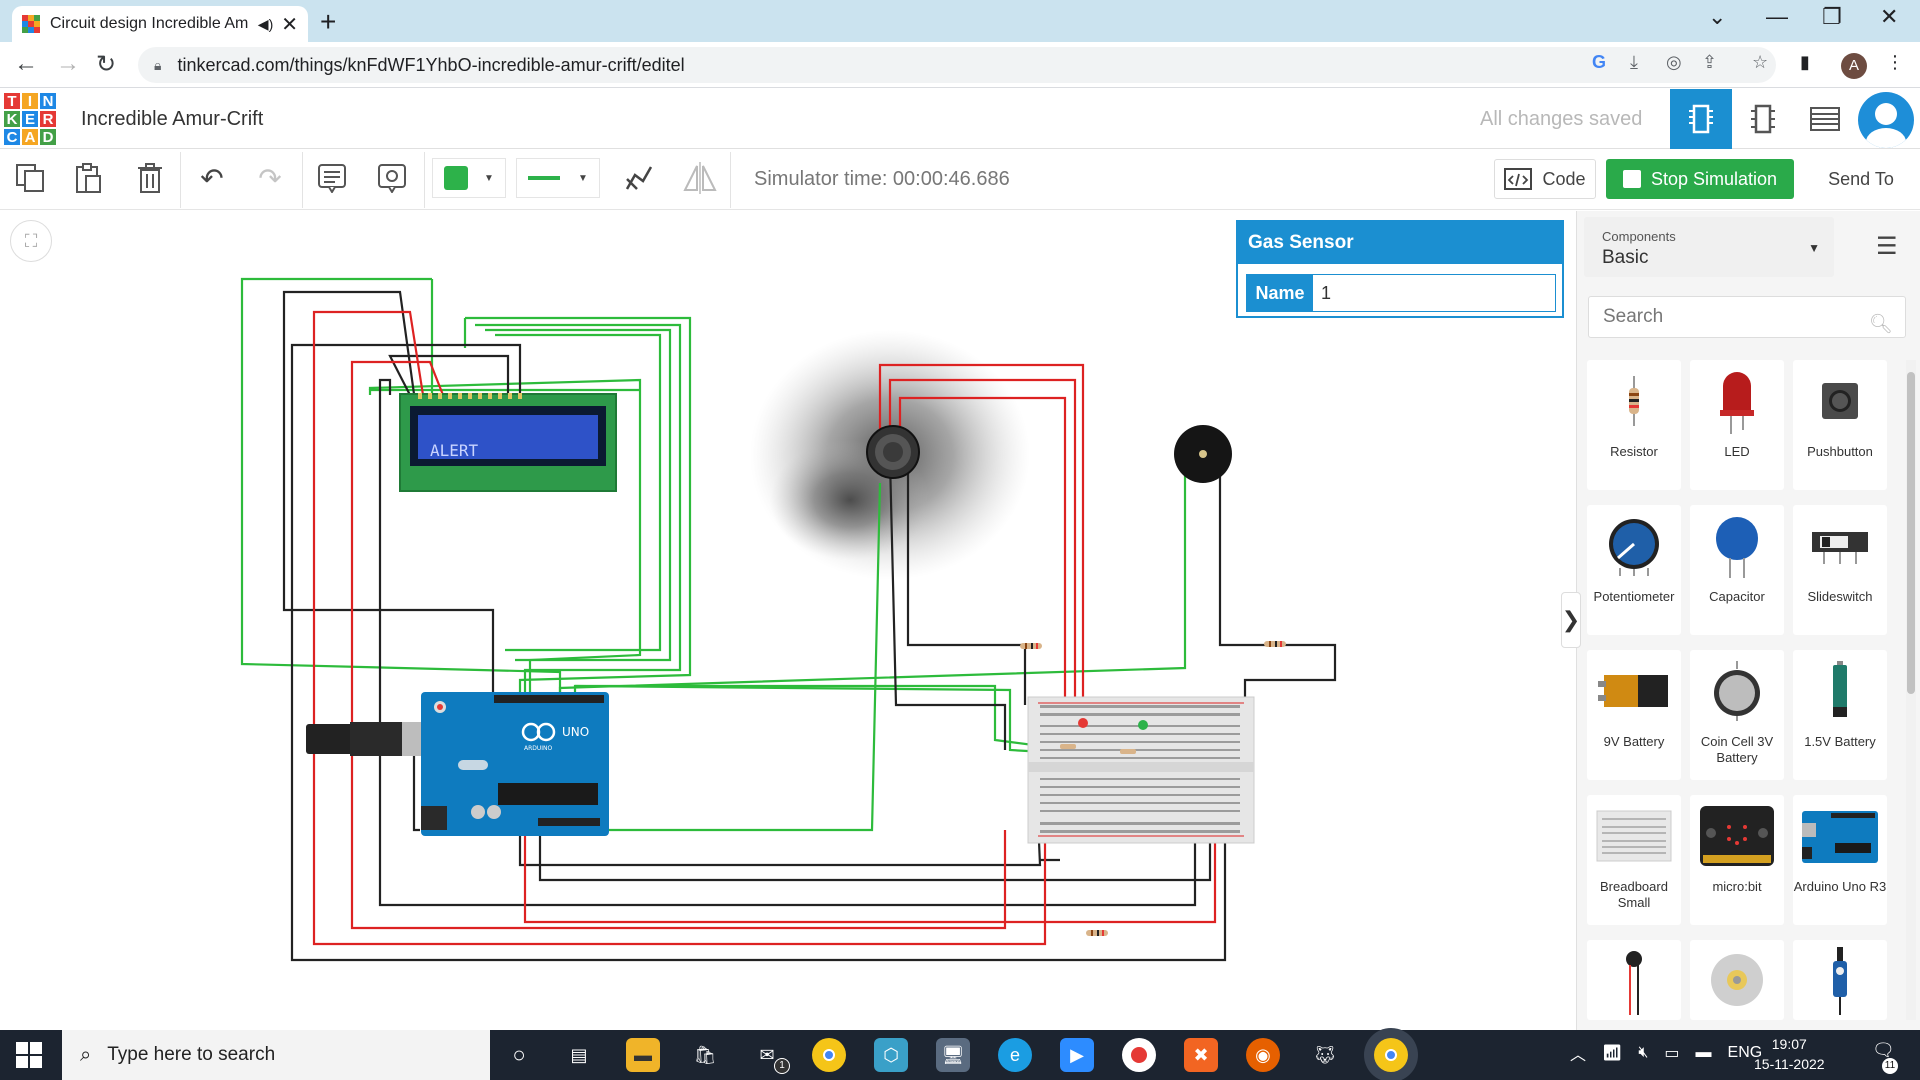 This screenshot has height=1080, width=1920. I want to click on gas-sensor, so click(893, 452).